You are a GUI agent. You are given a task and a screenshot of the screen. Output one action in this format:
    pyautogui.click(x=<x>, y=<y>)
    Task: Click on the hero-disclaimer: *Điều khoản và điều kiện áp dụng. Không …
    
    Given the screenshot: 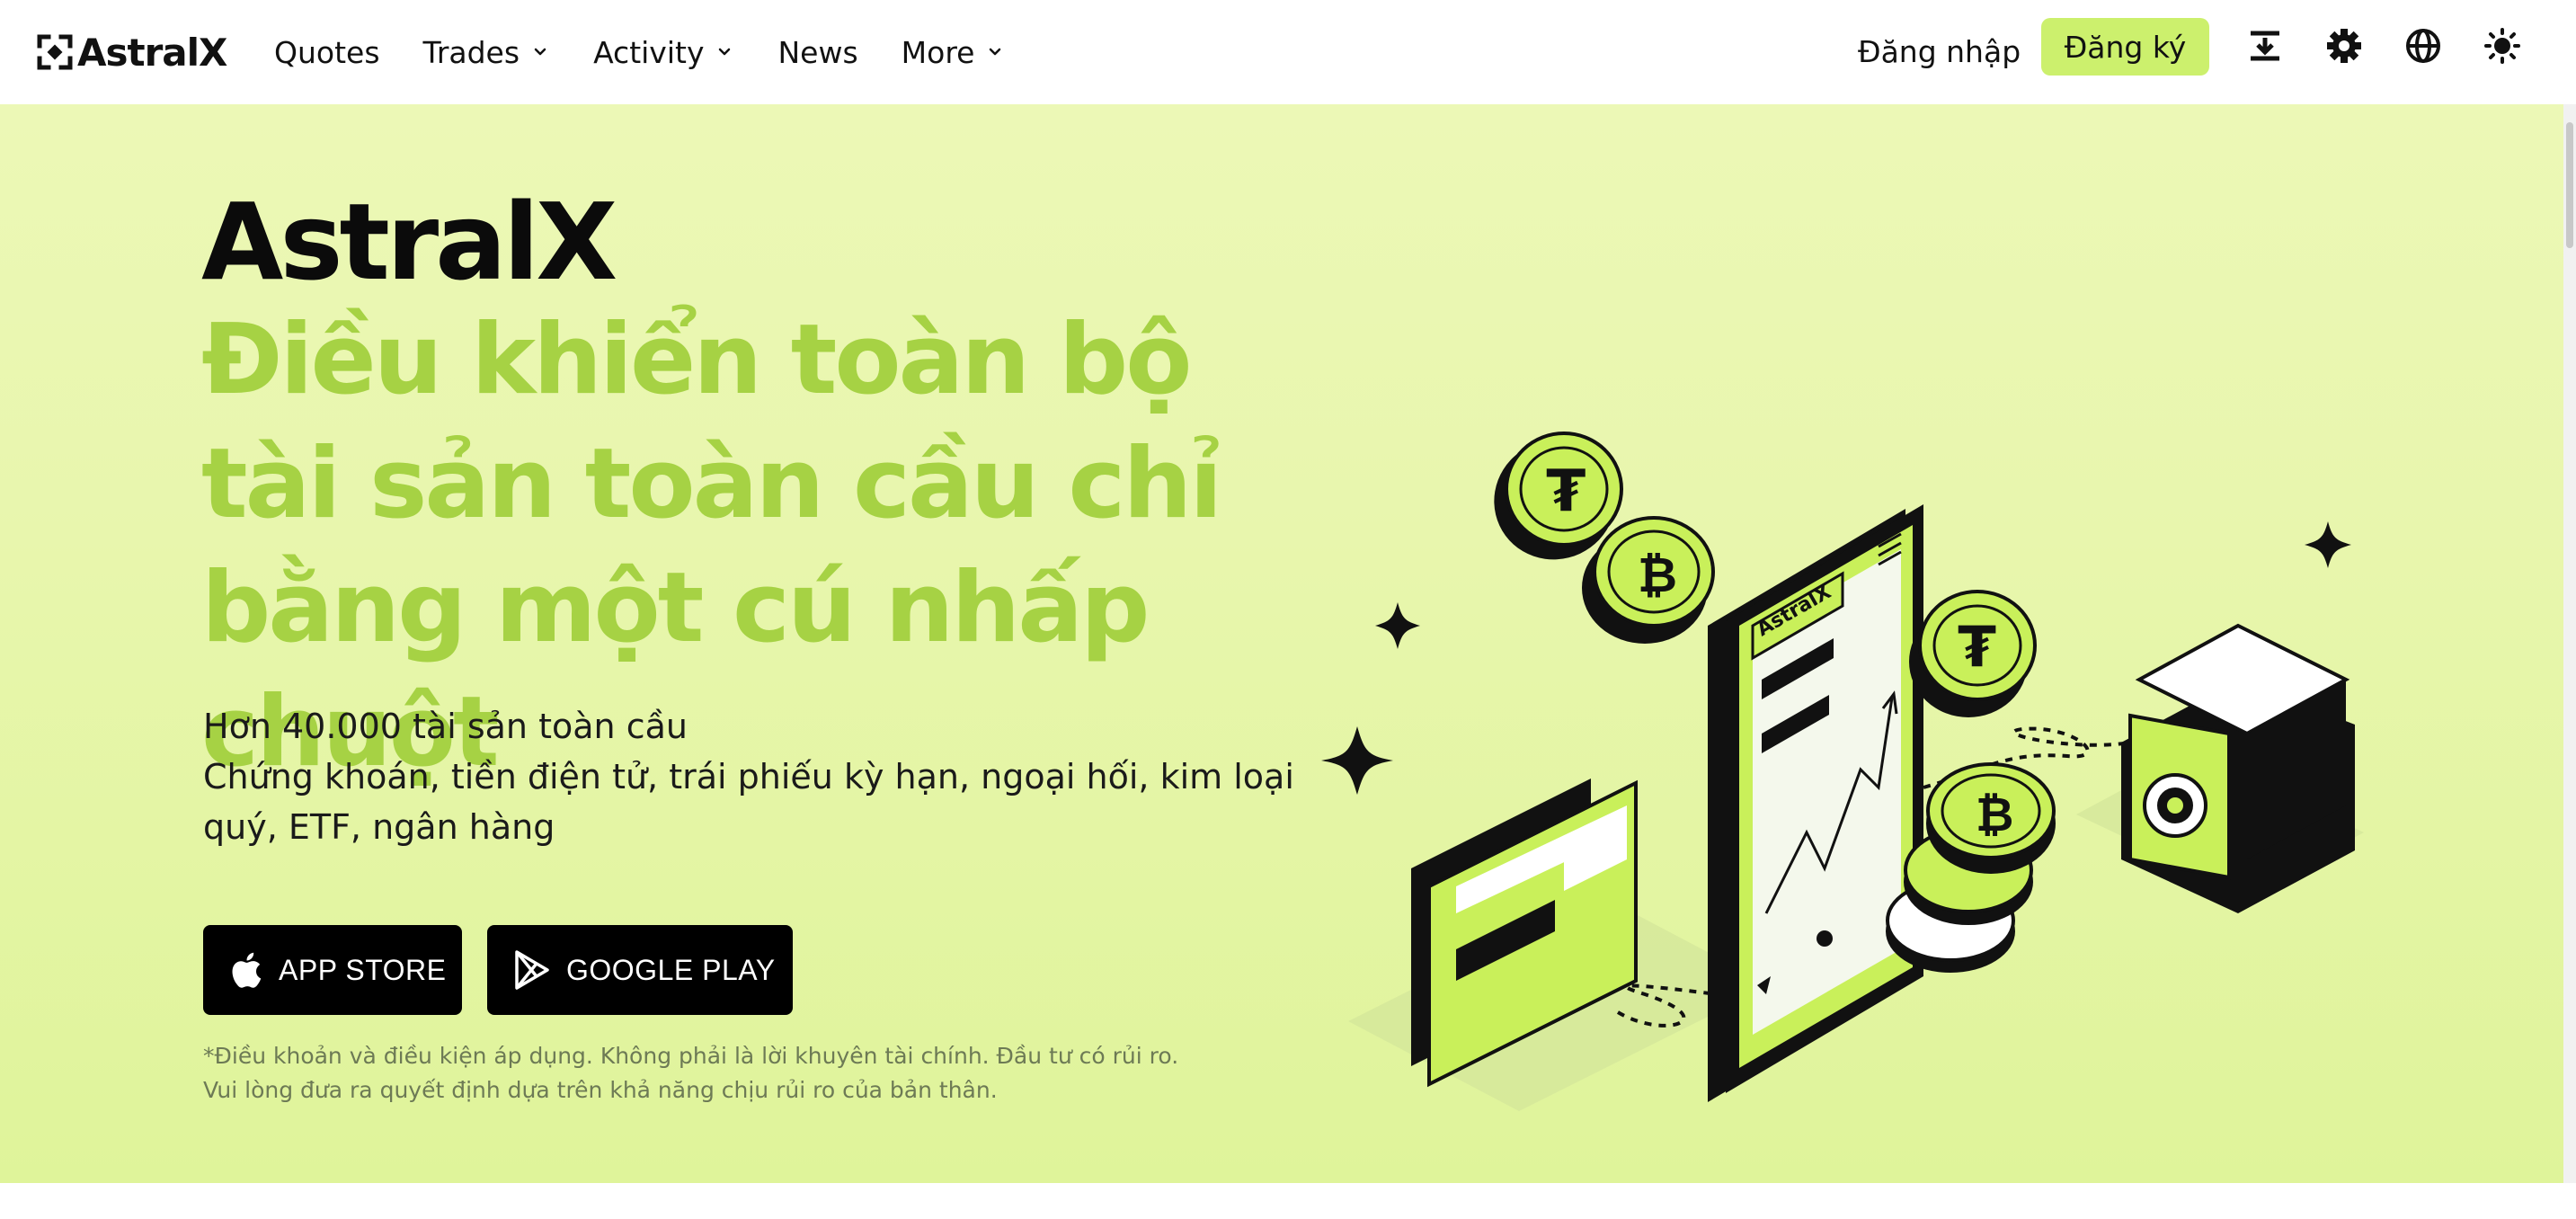 What is the action you would take?
    pyautogui.click(x=787, y=1073)
    